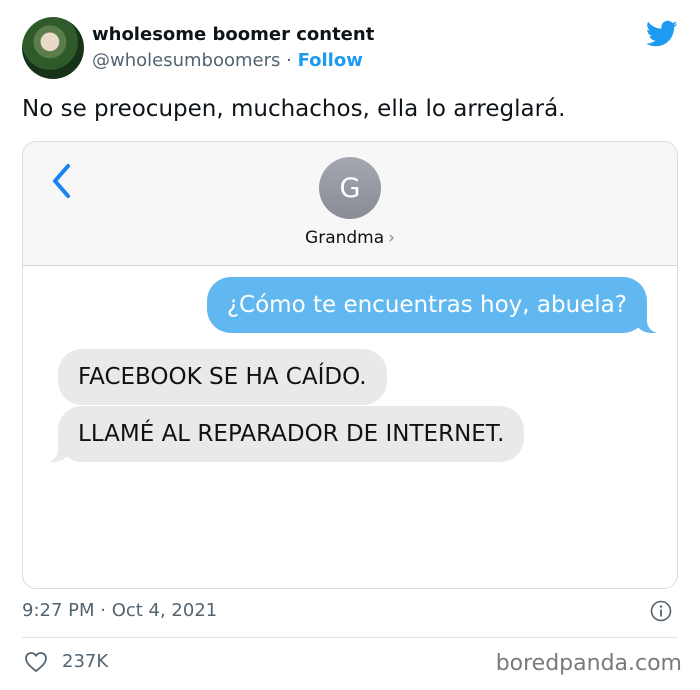  I want to click on display-name: wholesome boomer content, so click(233, 34).